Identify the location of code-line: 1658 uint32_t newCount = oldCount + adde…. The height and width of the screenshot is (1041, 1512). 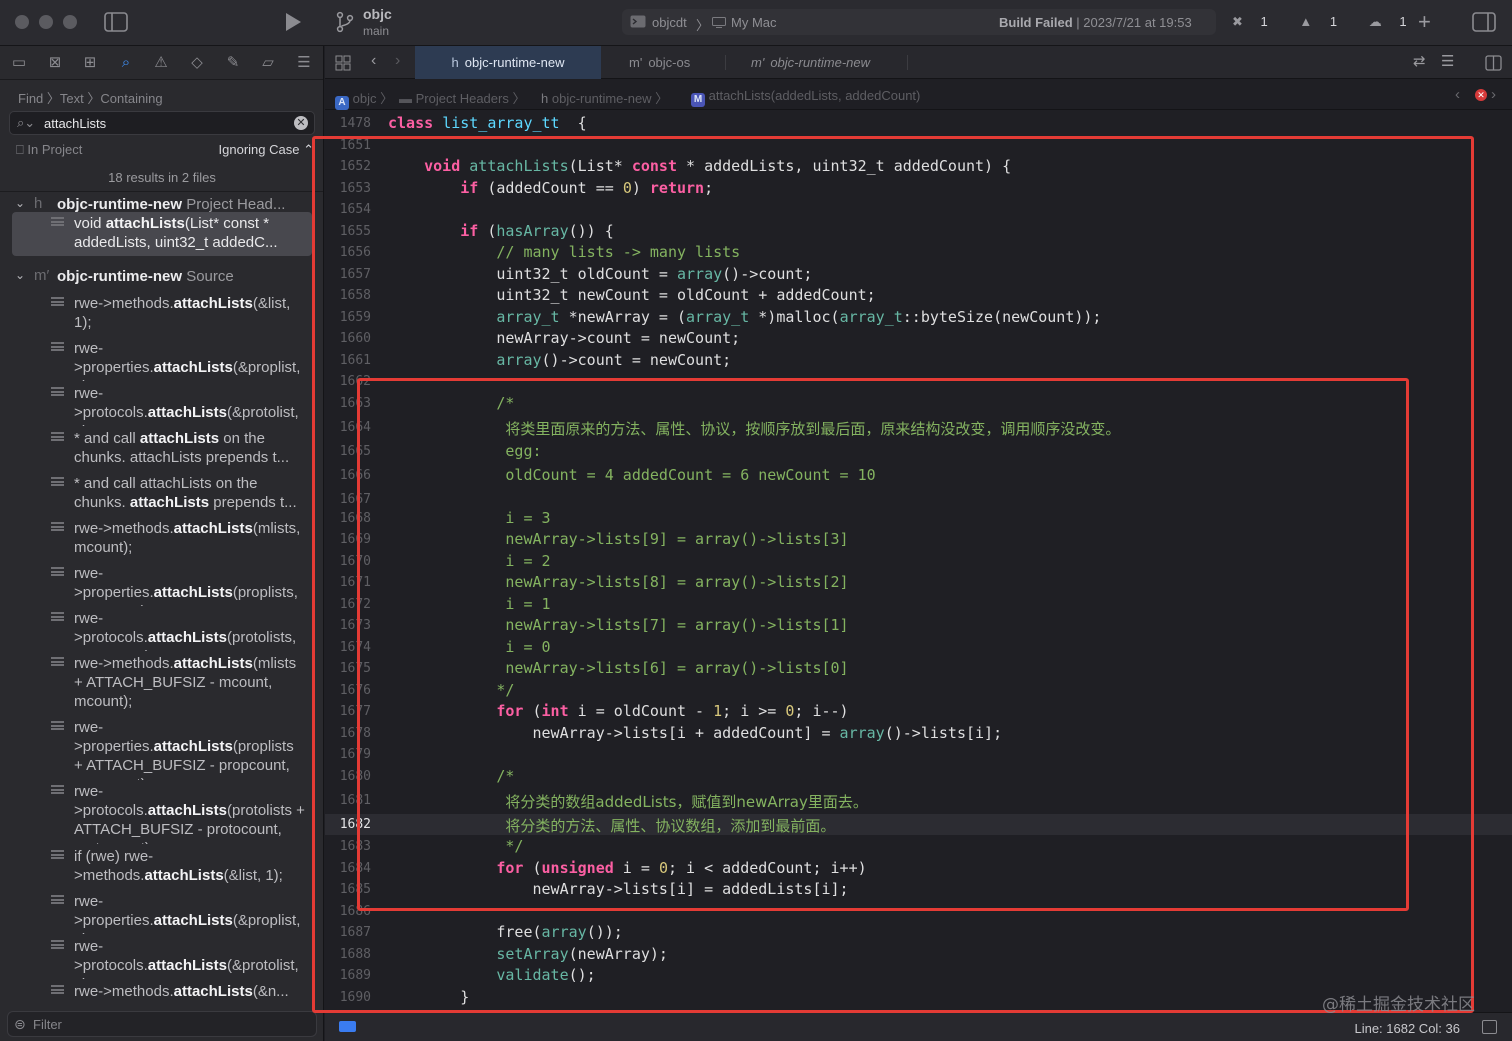
(918, 295).